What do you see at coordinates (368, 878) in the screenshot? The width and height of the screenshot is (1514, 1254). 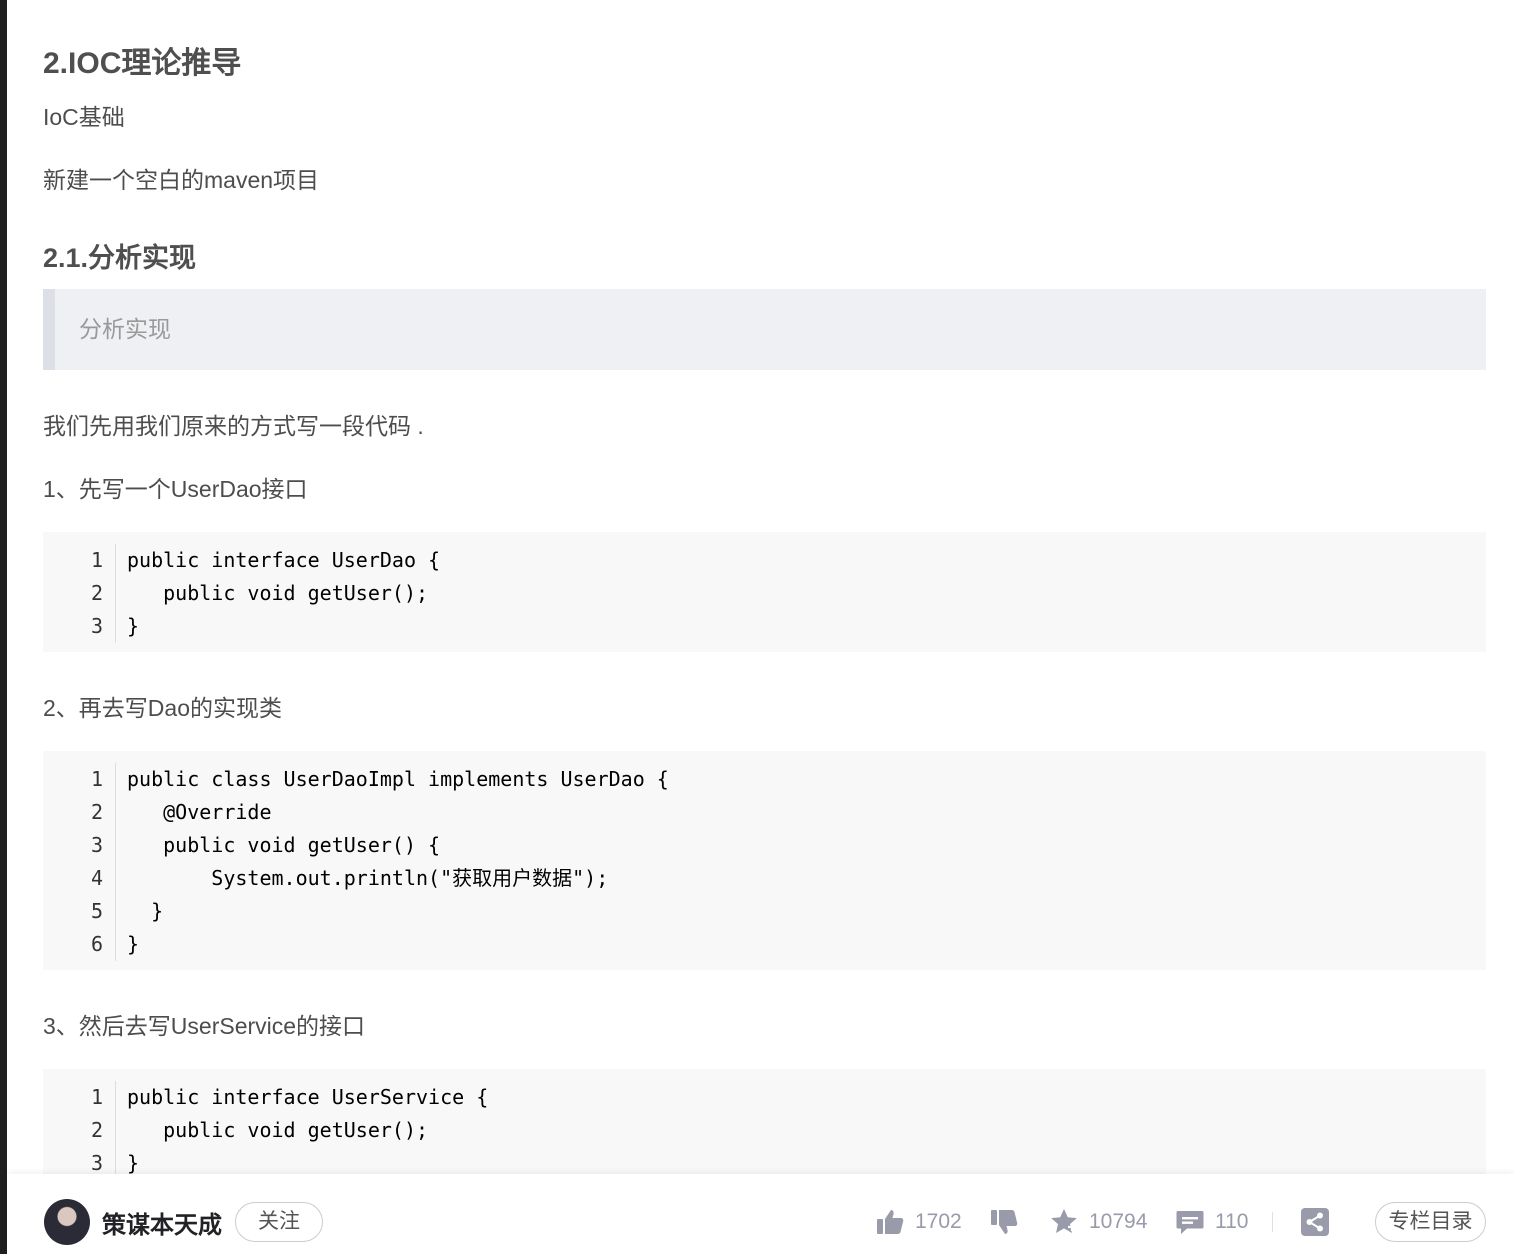 I see `code-line: System.out.println("获取用户数据");` at bounding box center [368, 878].